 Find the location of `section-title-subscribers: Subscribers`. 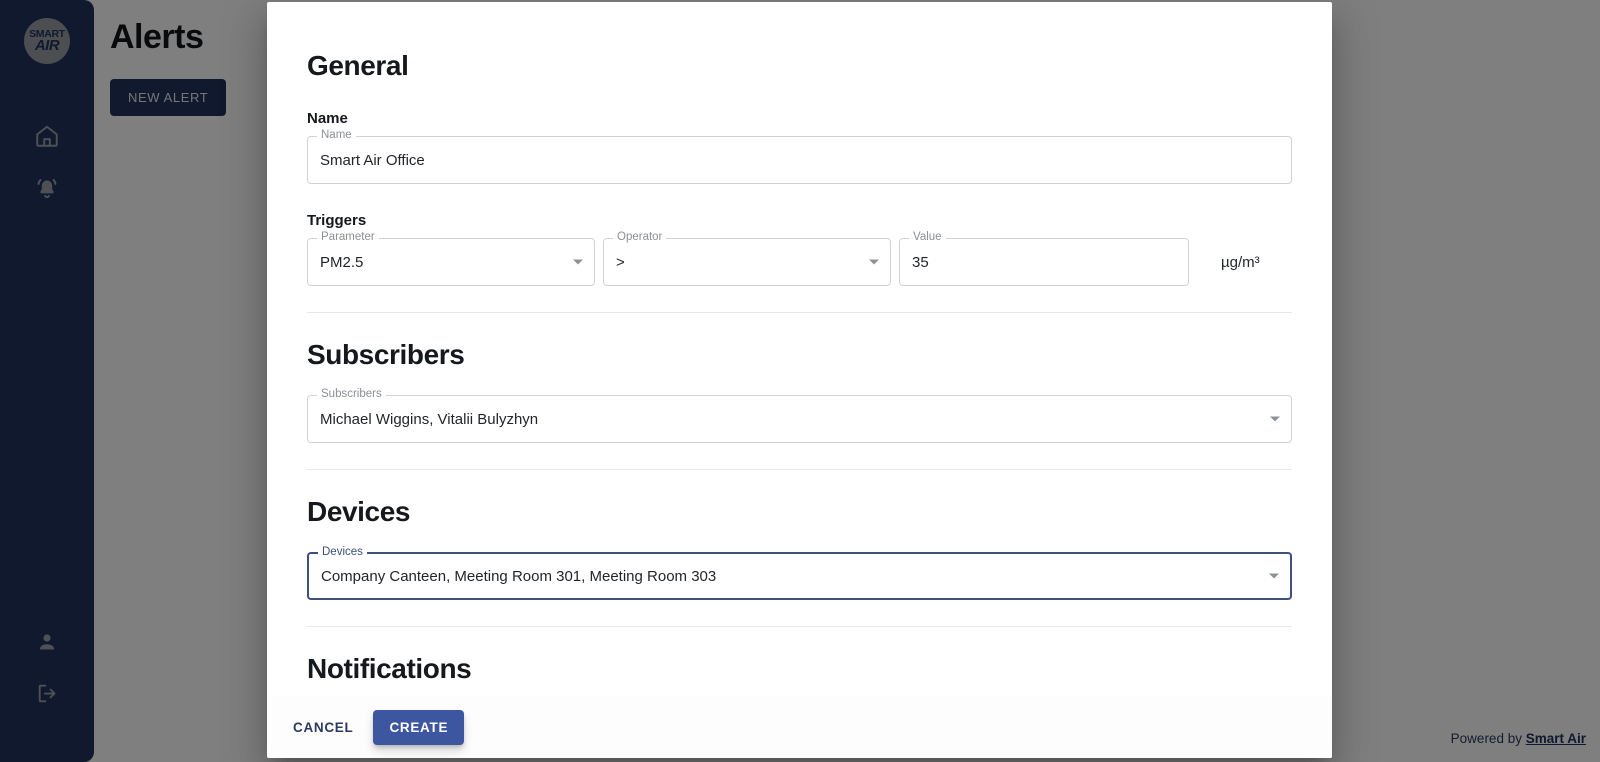

section-title-subscribers: Subscribers is located at coordinates (386, 354).